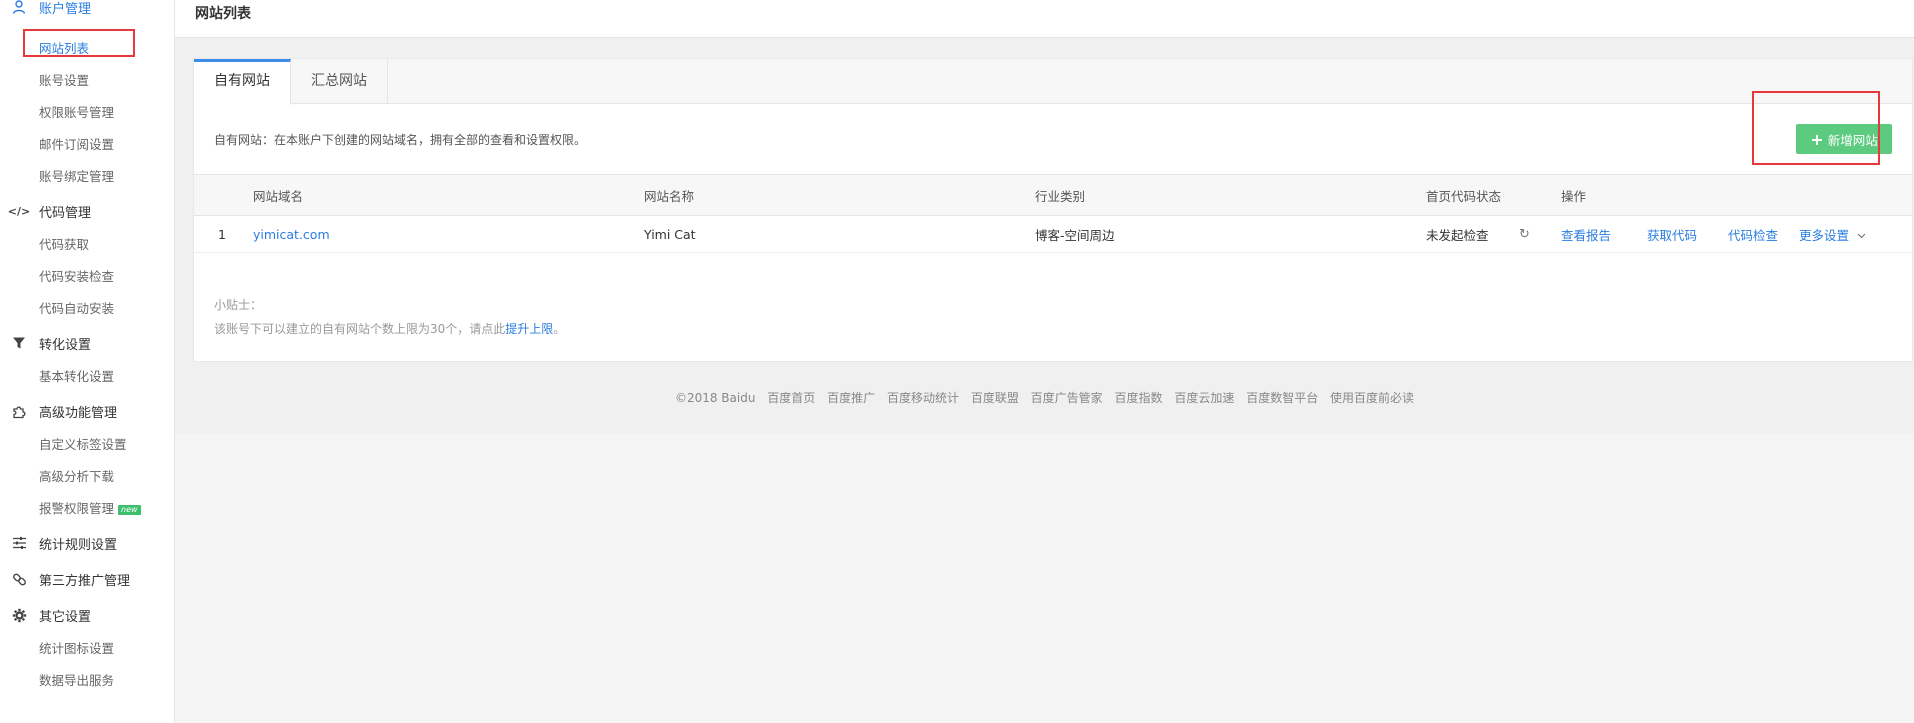 The image size is (1914, 723). Describe the element at coordinates (19, 411) in the screenshot. I see `puzzle-icon` at that location.